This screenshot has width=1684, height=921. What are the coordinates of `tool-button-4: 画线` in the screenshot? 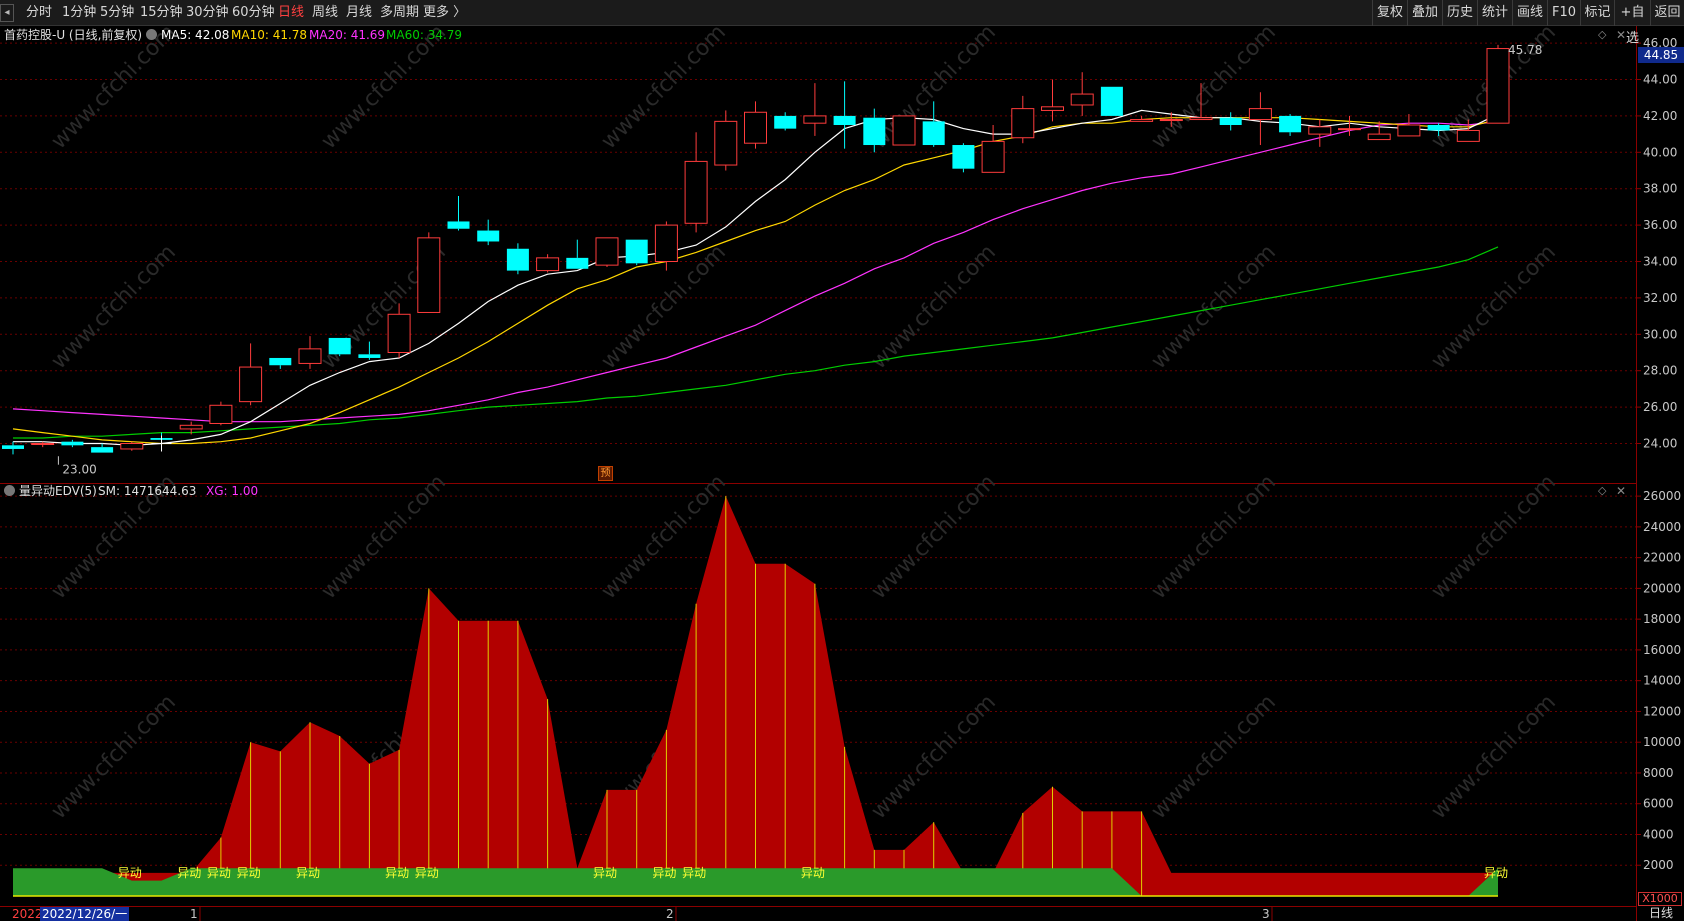 It's located at (1529, 13).